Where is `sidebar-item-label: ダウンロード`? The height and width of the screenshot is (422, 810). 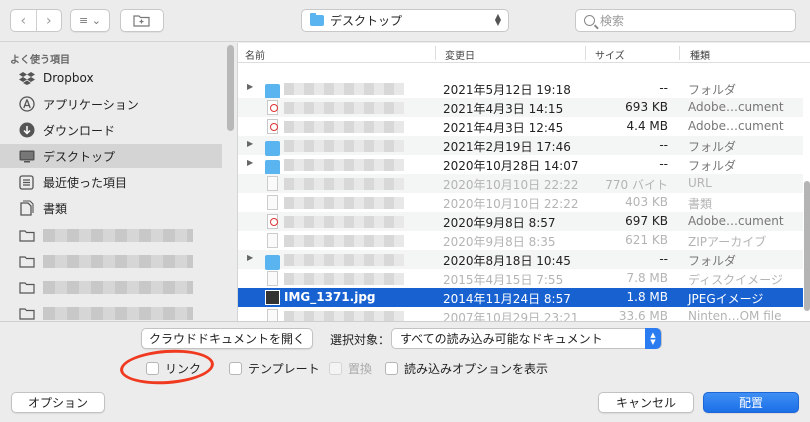
sidebar-item-label: ダウンロード is located at coordinates (79, 130).